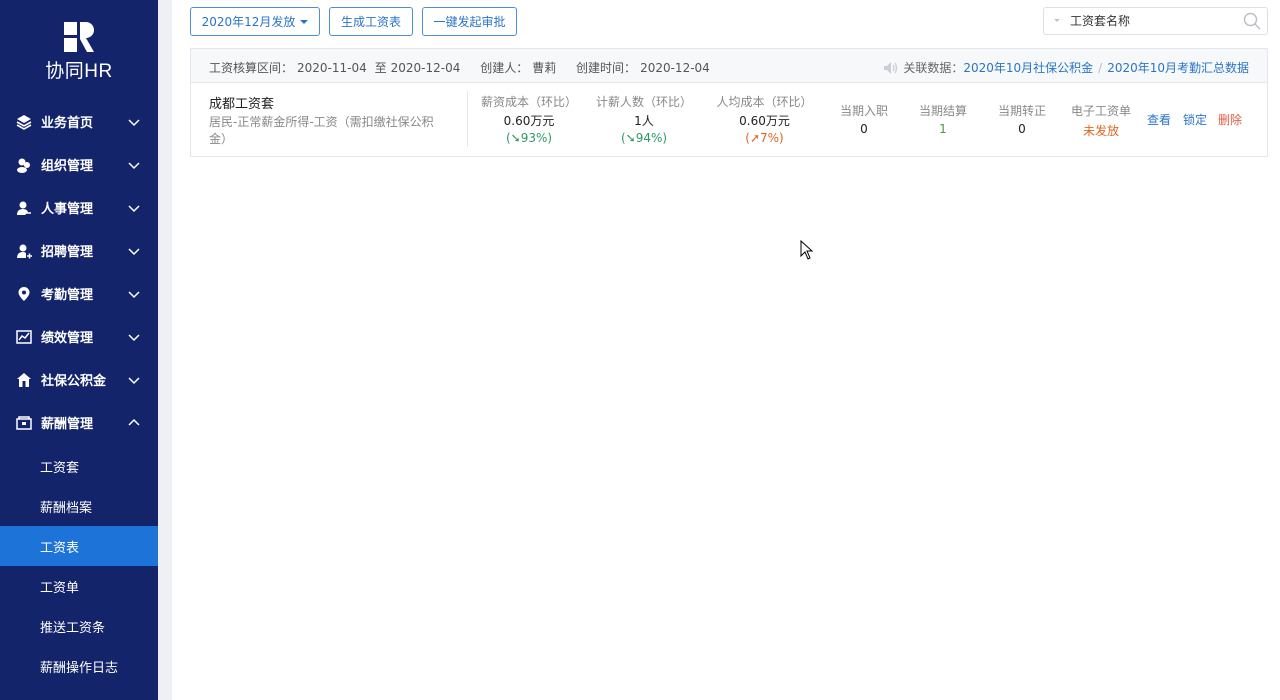  What do you see at coordinates (24, 380) in the screenshot?
I see `house-icon` at bounding box center [24, 380].